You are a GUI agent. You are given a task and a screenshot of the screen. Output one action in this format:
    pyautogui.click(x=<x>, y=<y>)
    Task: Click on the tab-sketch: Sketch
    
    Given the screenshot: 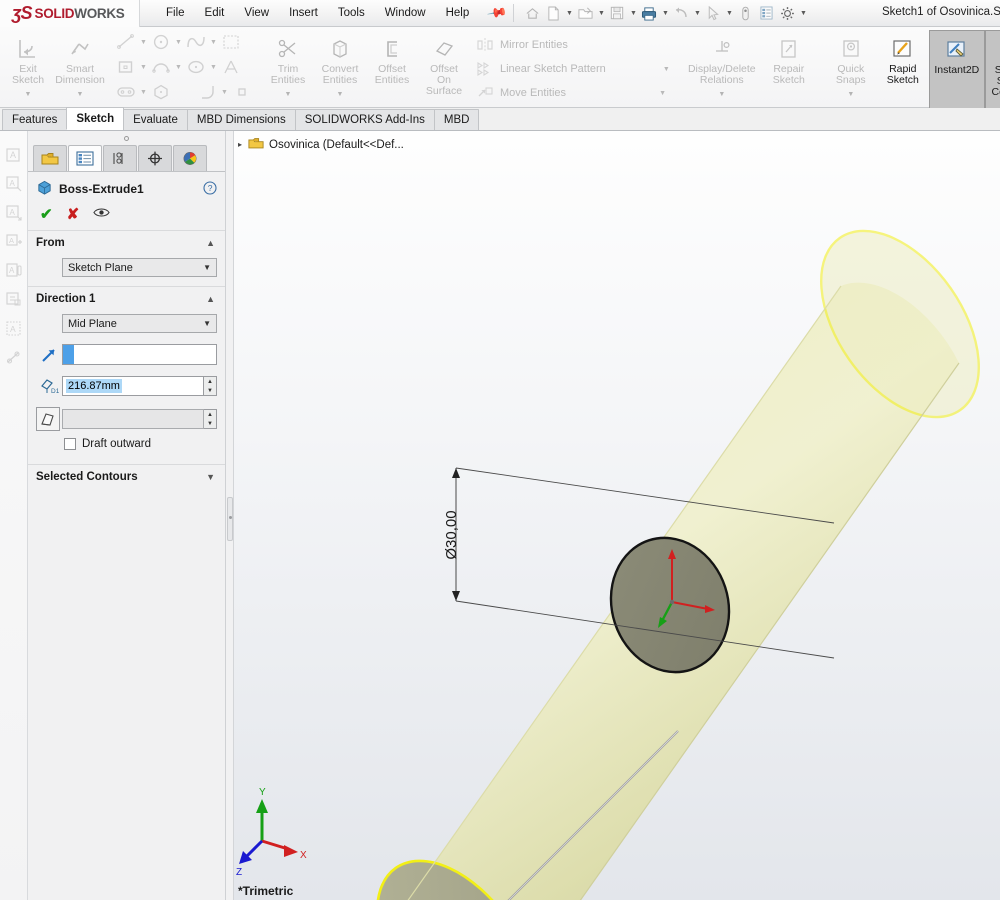 What is the action you would take?
    pyautogui.click(x=95, y=118)
    